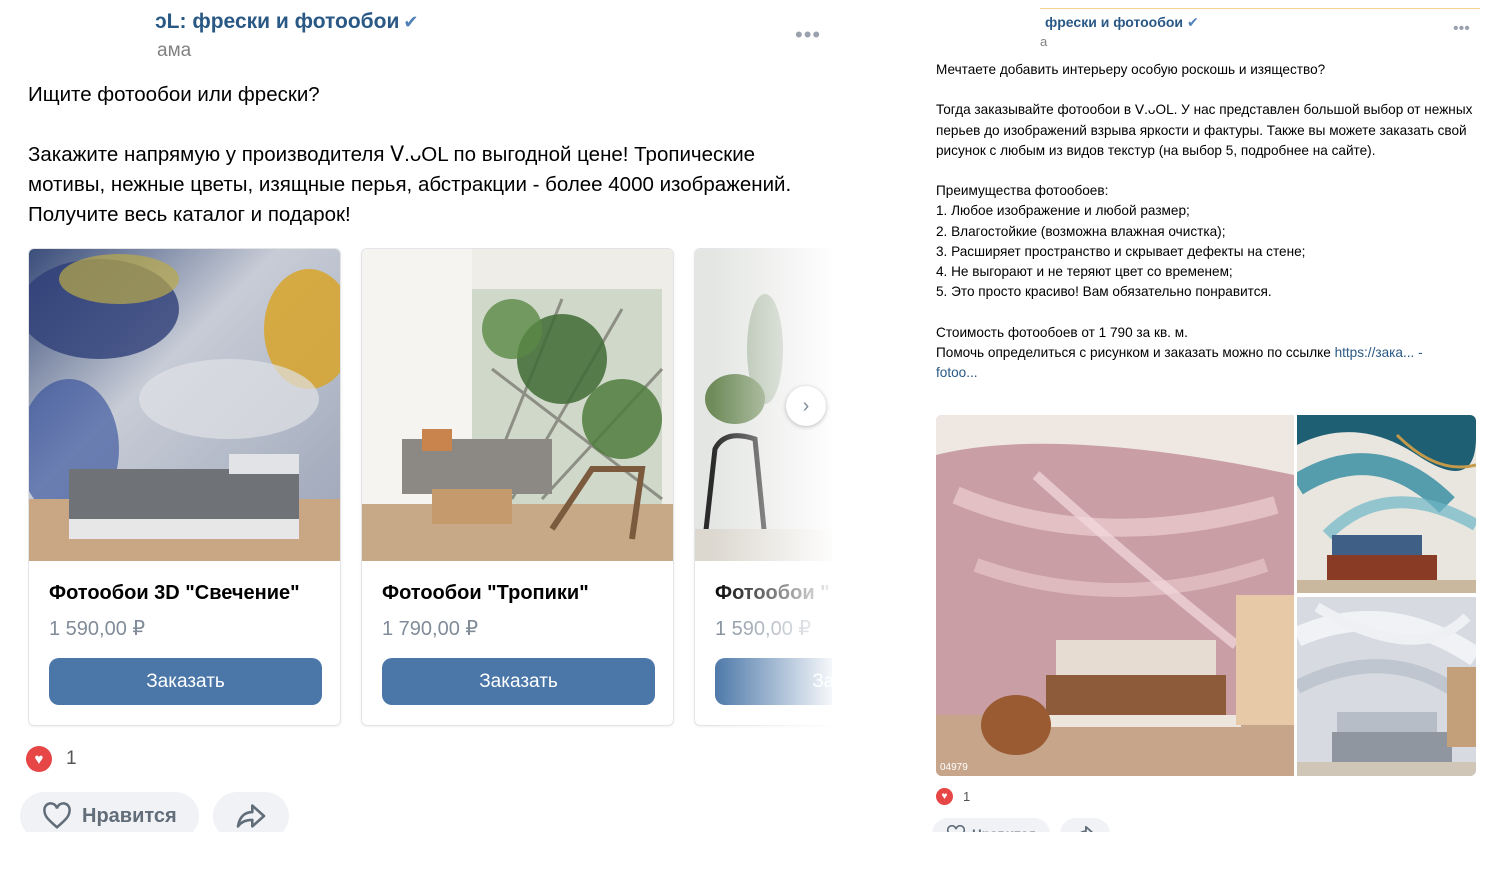 The width and height of the screenshot is (1493, 889). What do you see at coordinates (1044, 41) in the screenshot?
I see `post-subtitle: а` at bounding box center [1044, 41].